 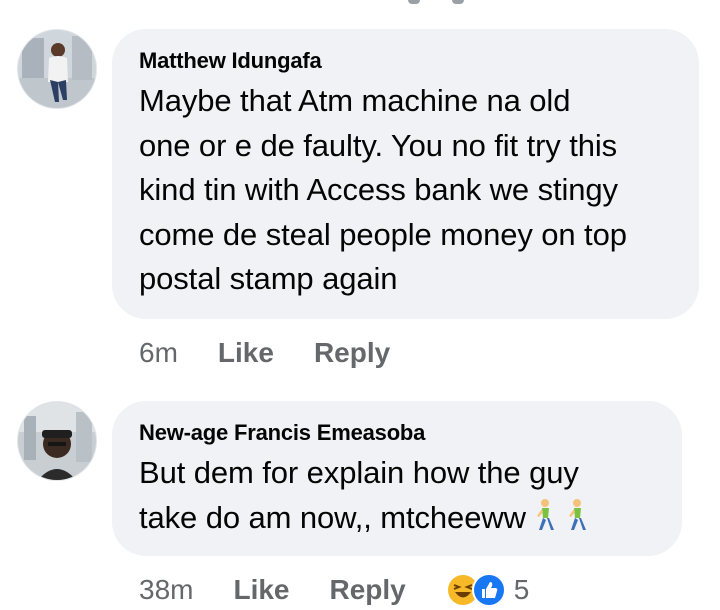 What do you see at coordinates (360, 4) in the screenshot?
I see `previous-comment-actions-cropped` at bounding box center [360, 4].